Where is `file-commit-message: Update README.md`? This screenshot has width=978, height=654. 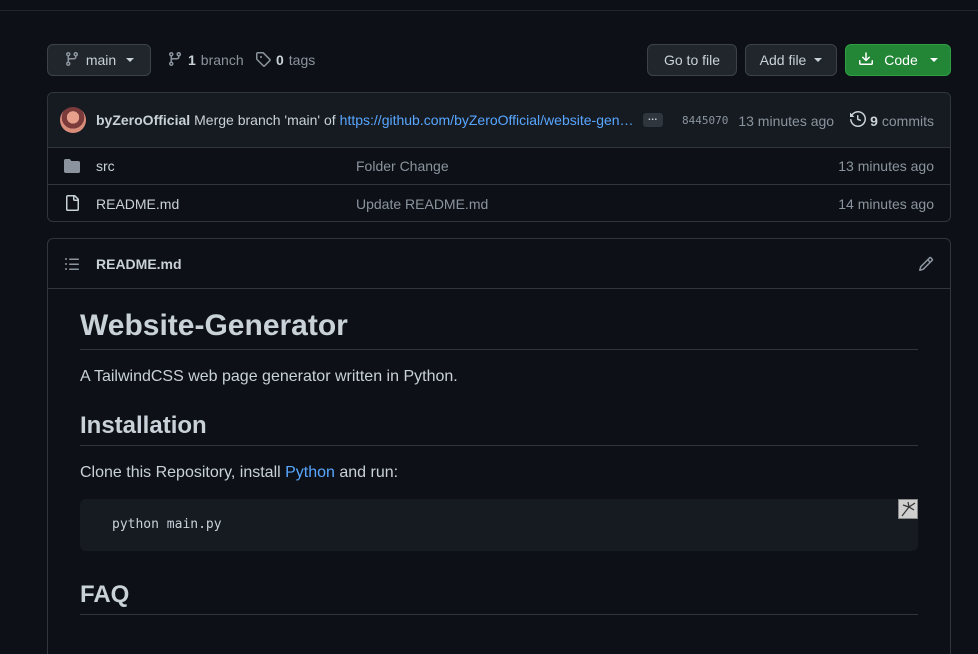
file-commit-message: Update README.md is located at coordinates (422, 204).